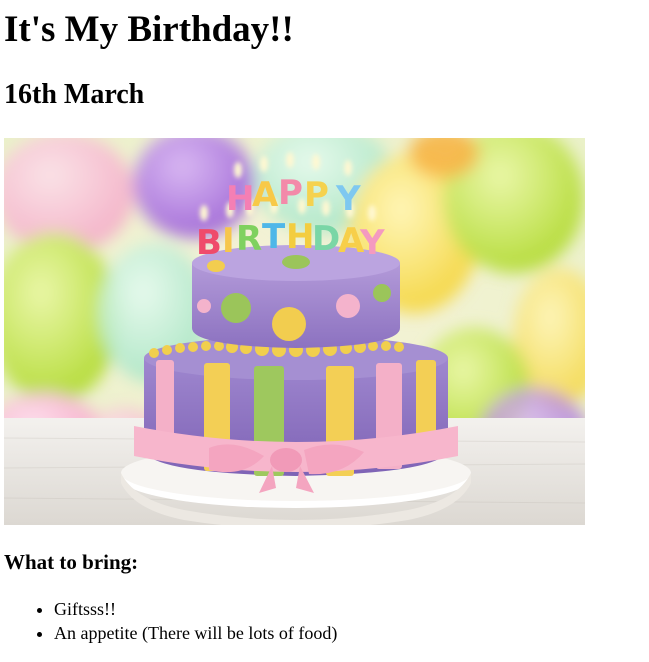 This screenshot has height=662, width=649. What do you see at coordinates (195, 609) in the screenshot?
I see `list-item: Giftsss!!` at bounding box center [195, 609].